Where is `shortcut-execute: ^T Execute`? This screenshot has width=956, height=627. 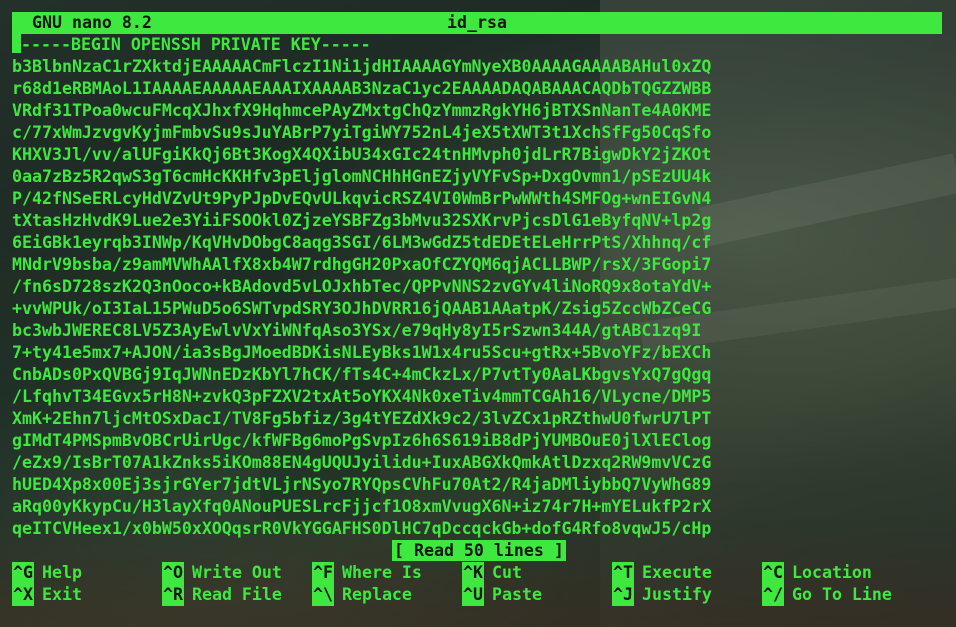 shortcut-execute: ^T Execute is located at coordinates (662, 573).